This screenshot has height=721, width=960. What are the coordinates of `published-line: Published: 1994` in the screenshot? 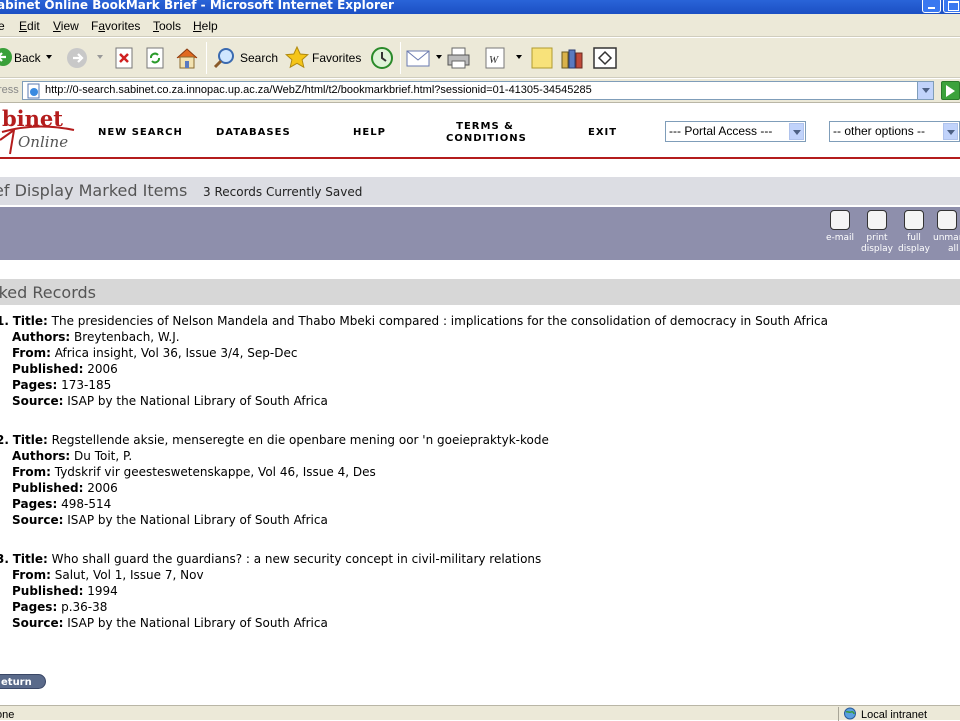 It's located at (65, 591).